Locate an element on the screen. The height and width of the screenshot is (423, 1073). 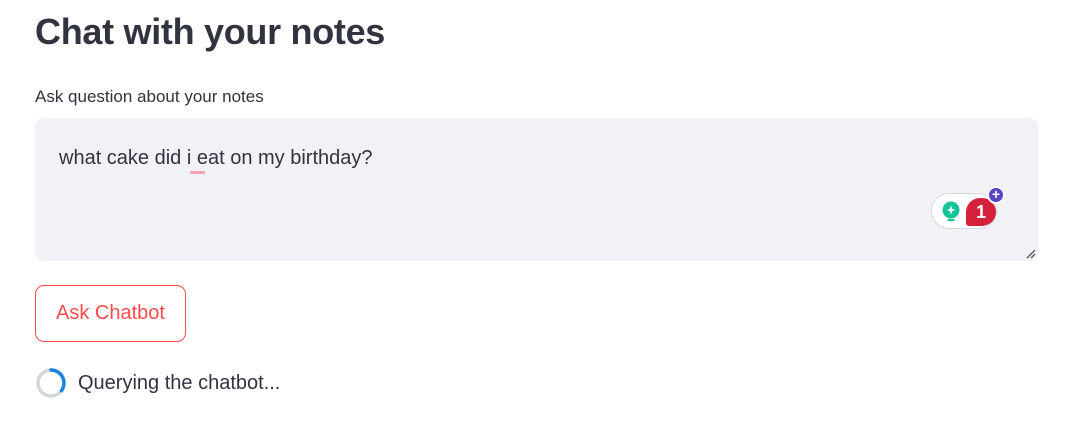
question-text: what cake did i eat on my birthday? is located at coordinates (216, 158).